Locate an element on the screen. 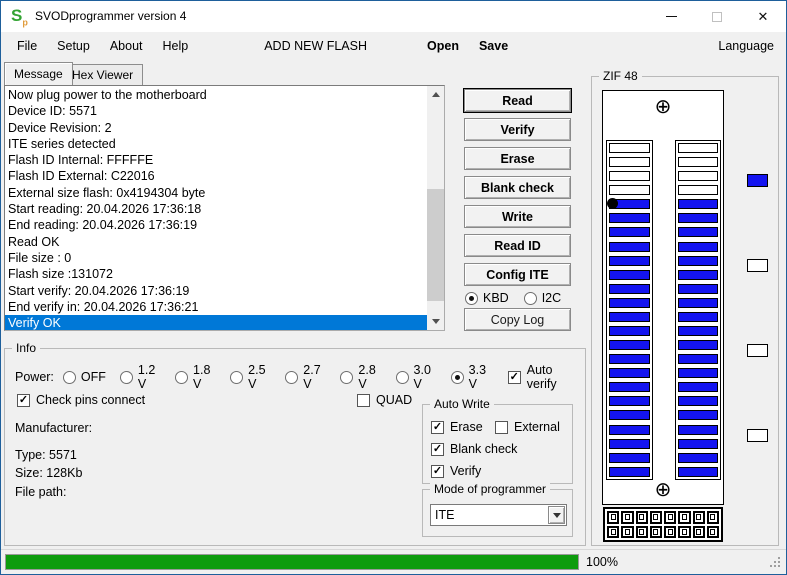  tab-message: Message is located at coordinates (38, 73).